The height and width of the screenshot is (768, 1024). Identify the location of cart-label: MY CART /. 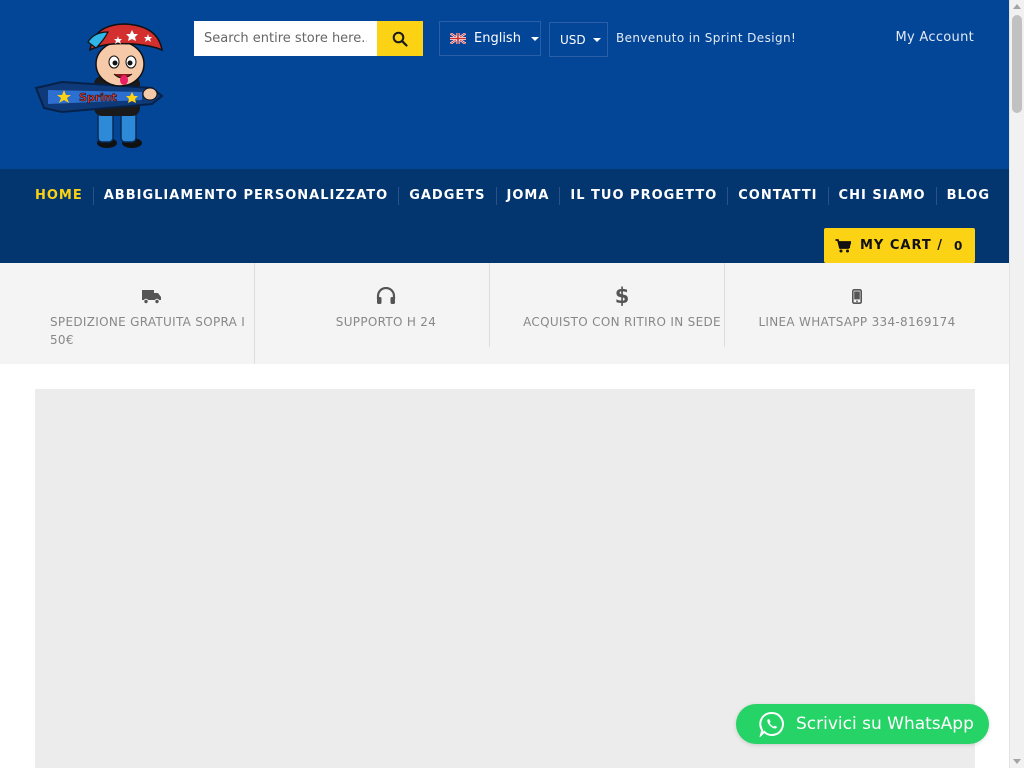
(902, 245).